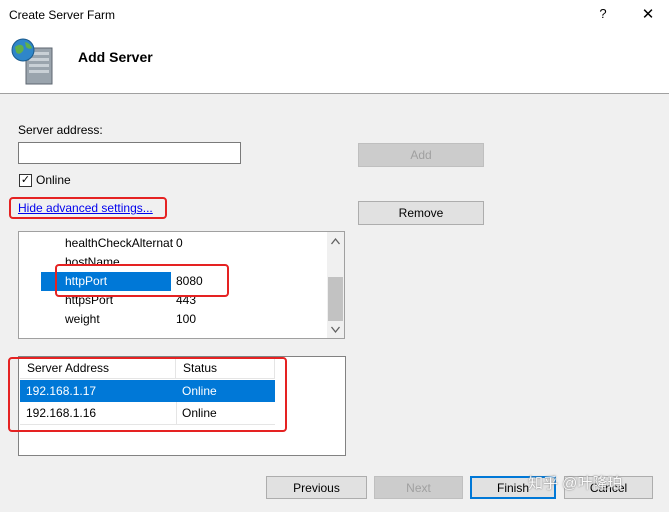 The width and height of the screenshot is (669, 512). I want to click on server-address-label: Server address:, so click(60, 130).